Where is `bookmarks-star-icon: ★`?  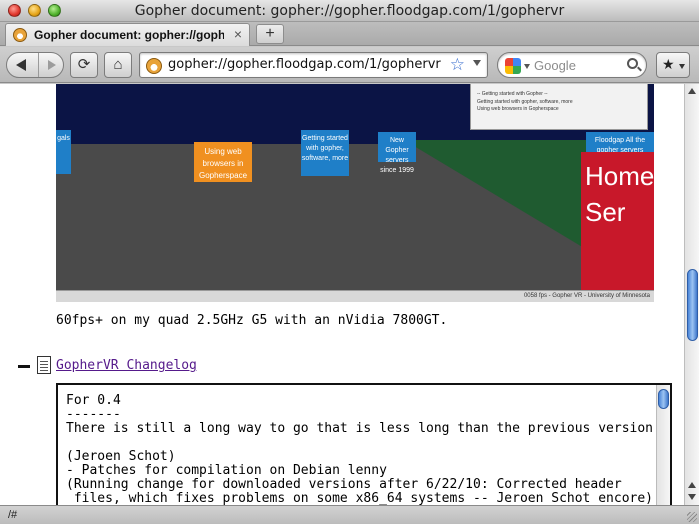 bookmarks-star-icon: ★ is located at coordinates (668, 64).